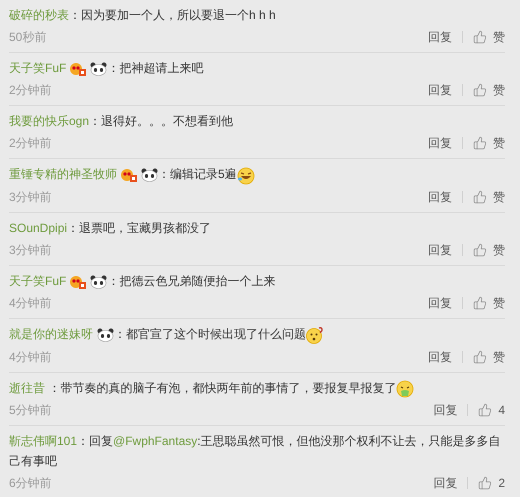 This screenshot has width=520, height=497. I want to click on comment-text: 天子笑FuF ：把德云色兄弟随便抬一个上来, so click(142, 281).